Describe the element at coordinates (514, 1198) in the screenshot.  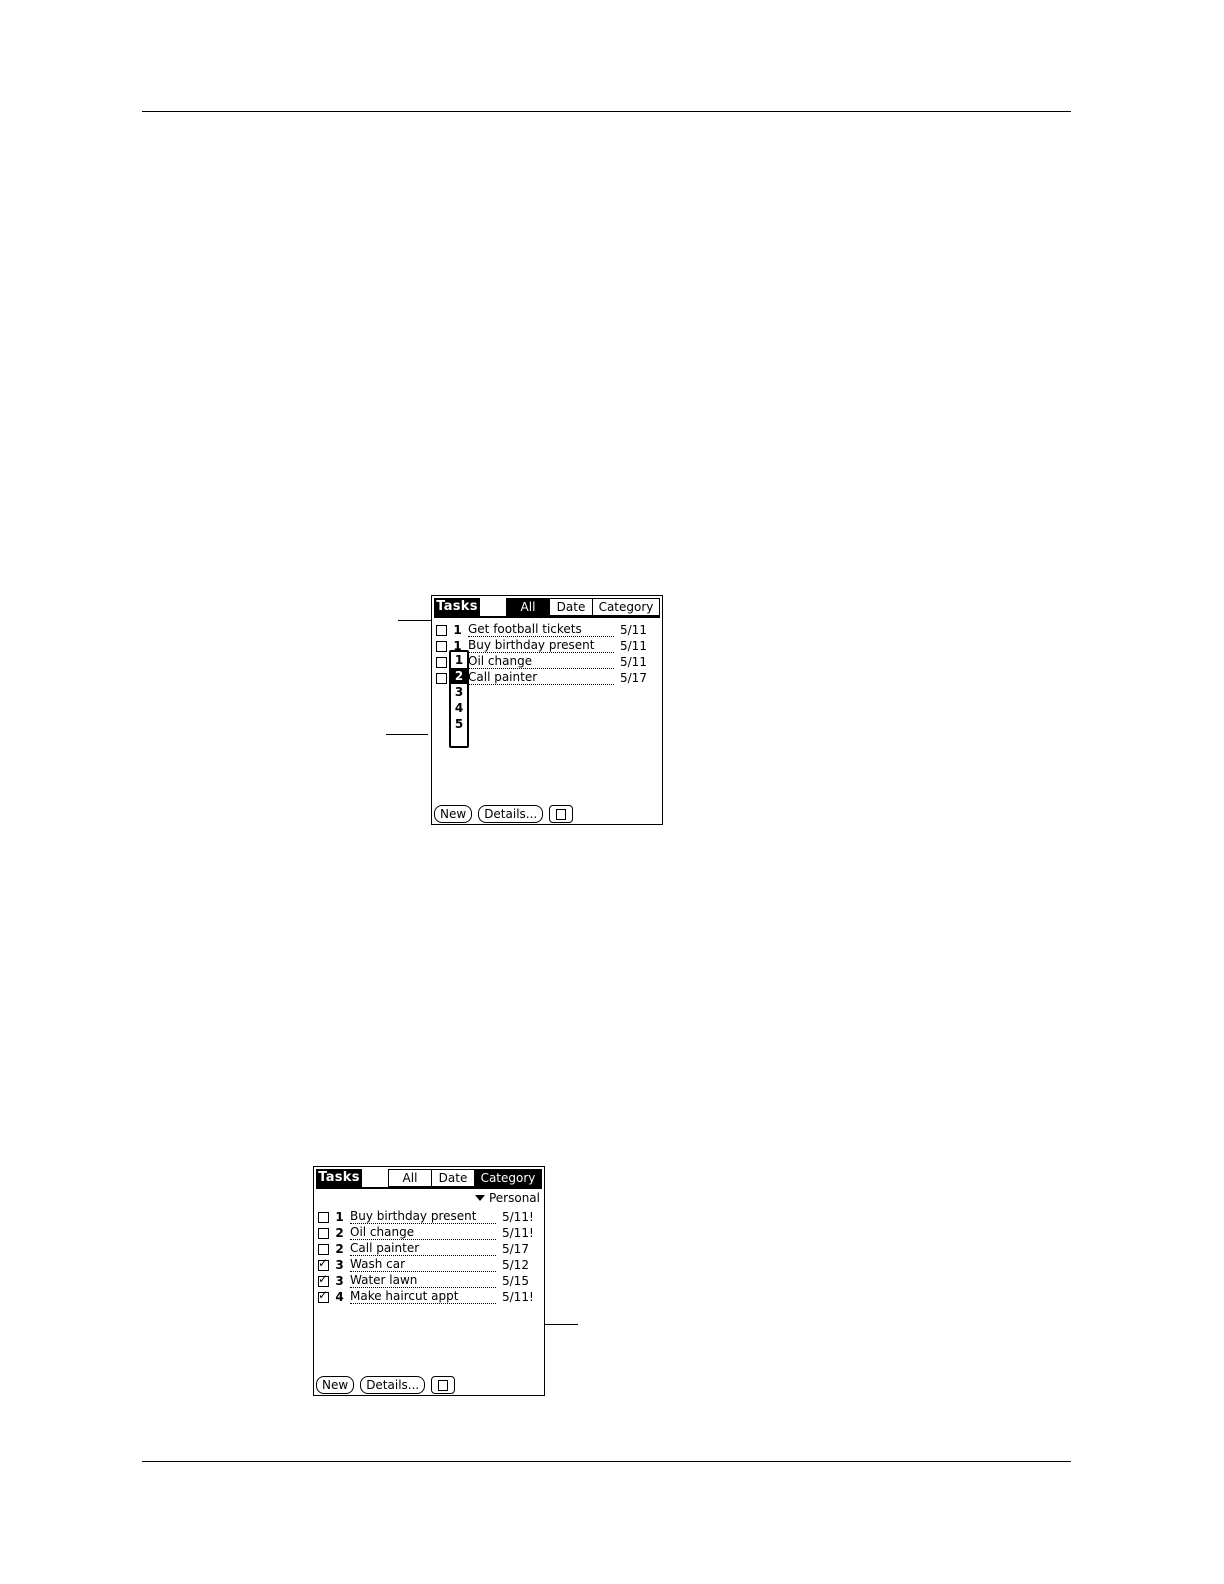
I see `category-picker-label: Personal` at that location.